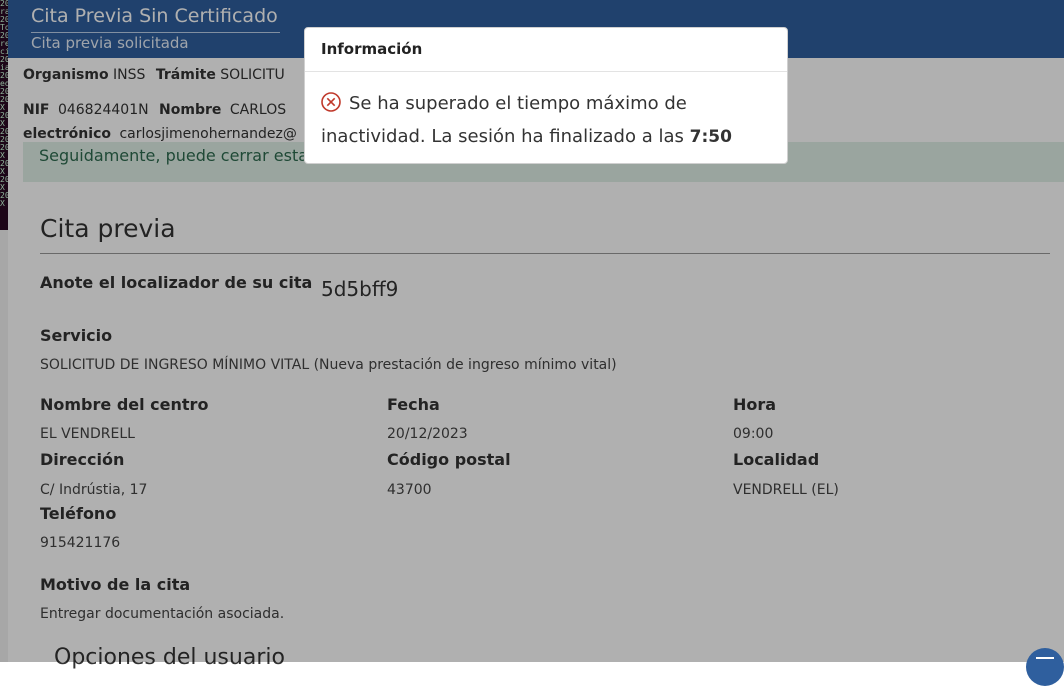 The height and width of the screenshot is (686, 1064). What do you see at coordinates (710, 137) in the screenshot?
I see `dialog-time: 7:50` at bounding box center [710, 137].